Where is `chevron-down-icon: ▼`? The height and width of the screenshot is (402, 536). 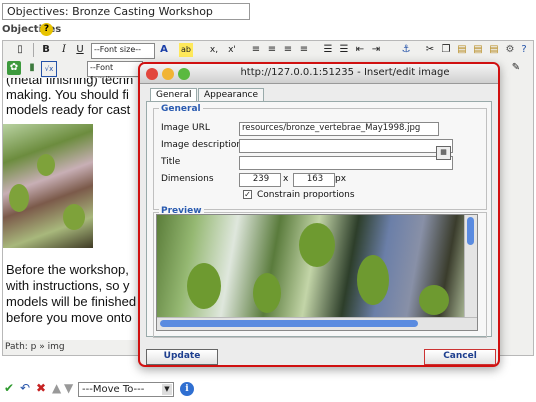 chevron-down-icon: ▼ is located at coordinates (167, 389).